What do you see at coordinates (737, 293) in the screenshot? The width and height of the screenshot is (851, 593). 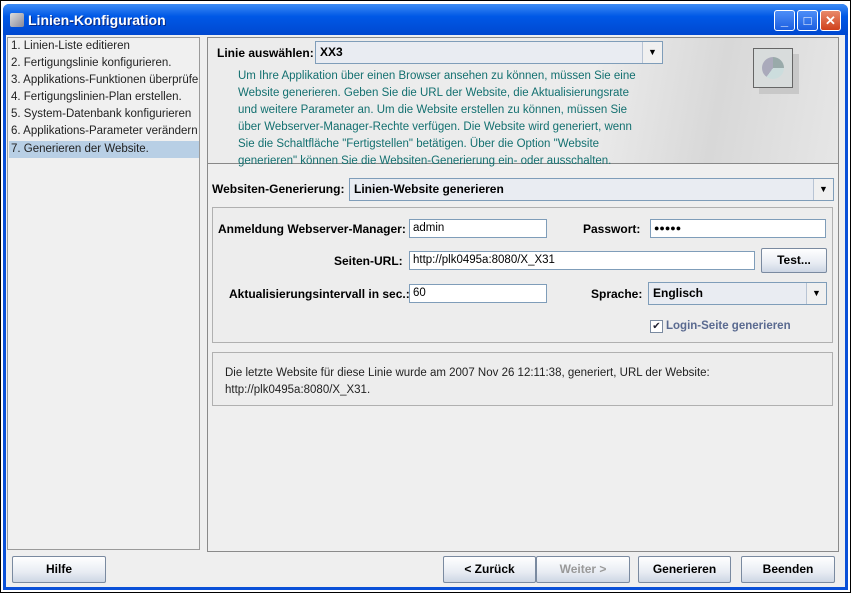 I see `language-select: Englisch ▼` at bounding box center [737, 293].